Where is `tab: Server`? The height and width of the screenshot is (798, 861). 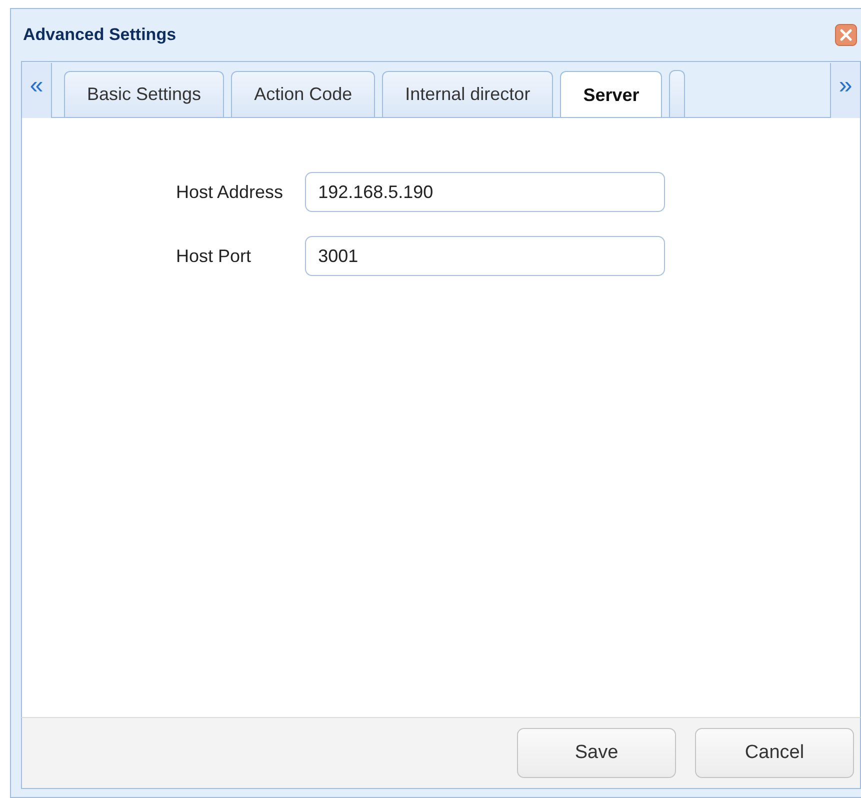 tab: Server is located at coordinates (611, 94).